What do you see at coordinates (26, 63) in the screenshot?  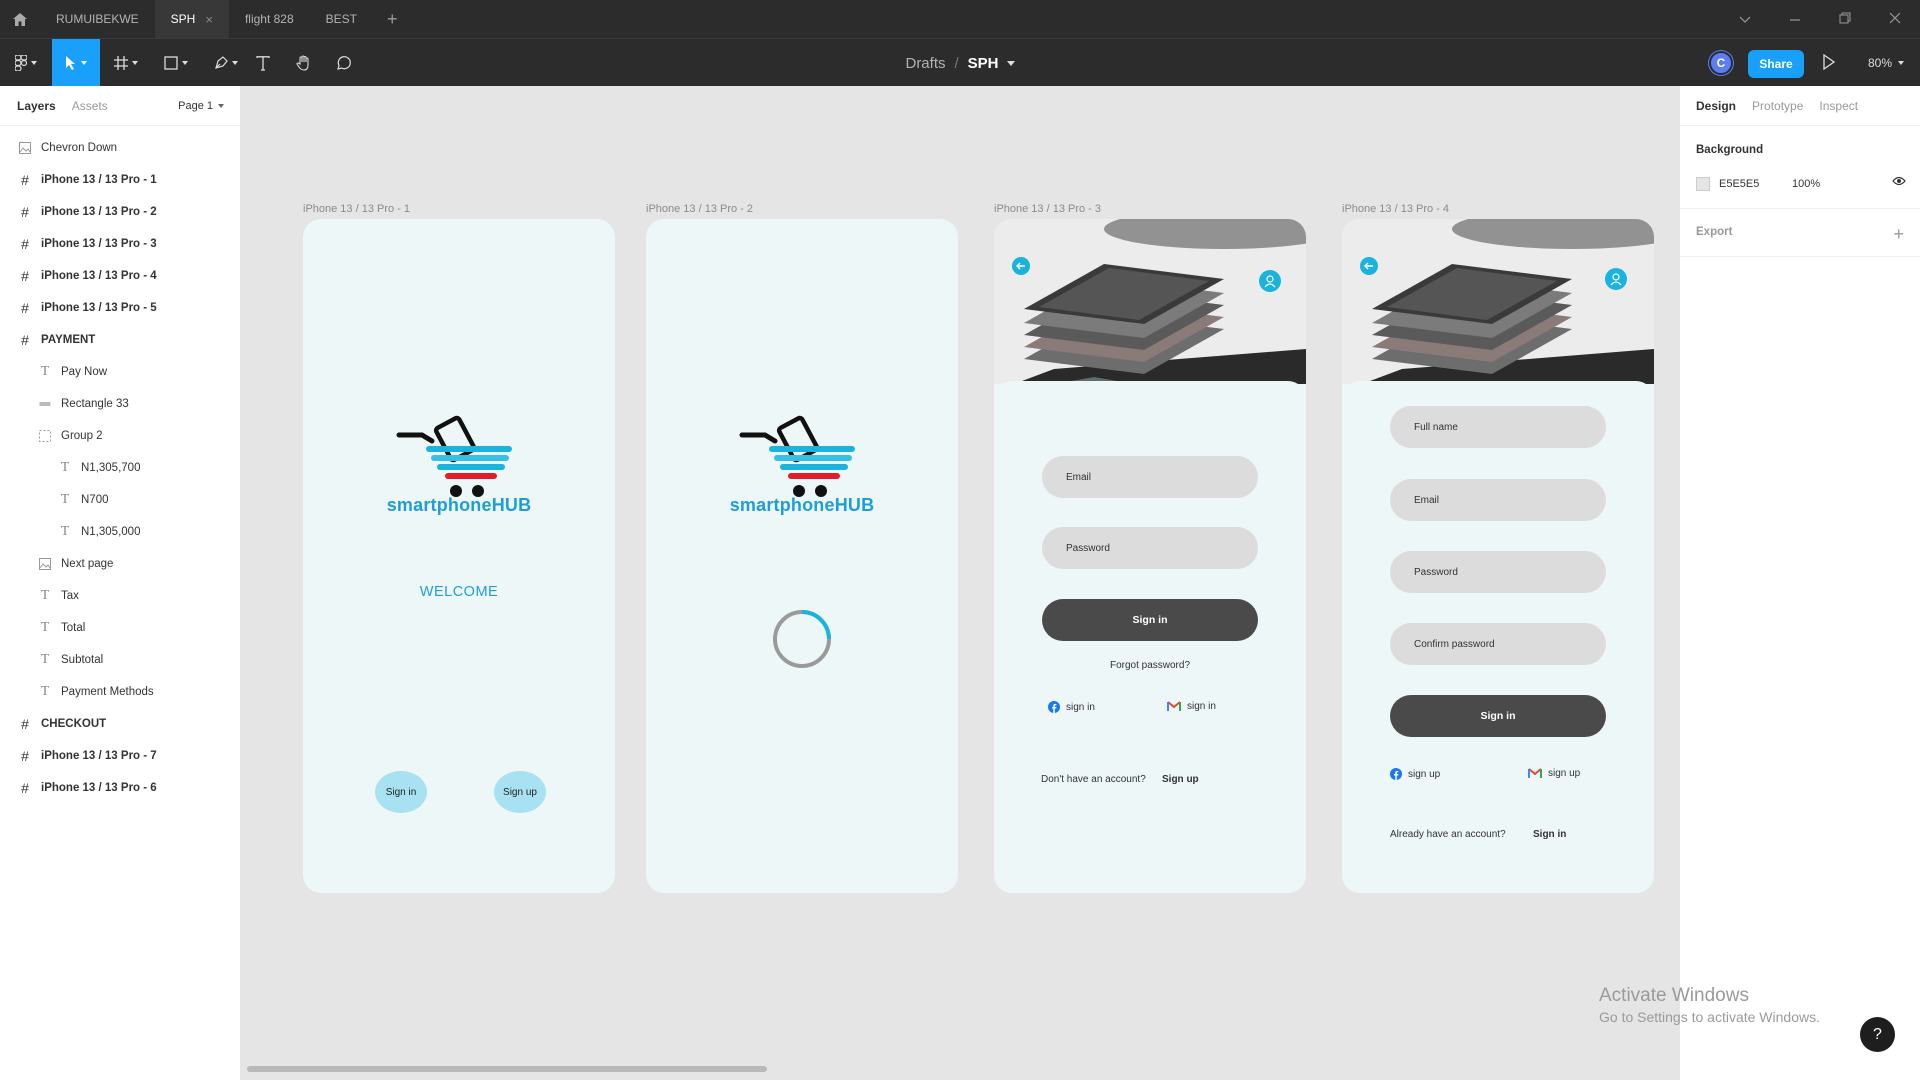 I see `main-menu-button` at bounding box center [26, 63].